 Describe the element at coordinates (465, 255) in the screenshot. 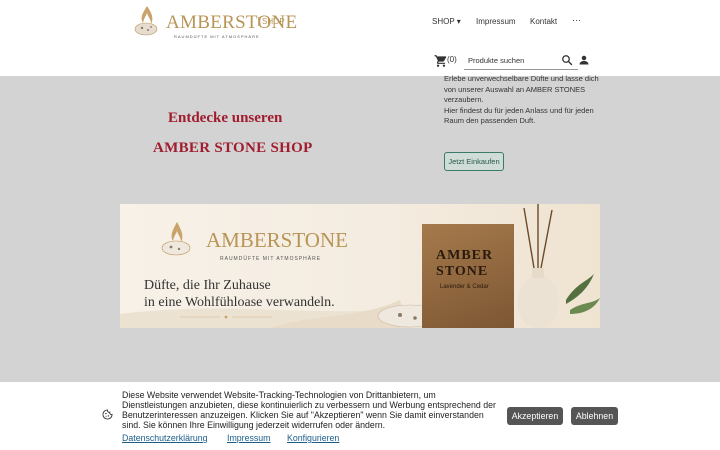

I see `product-box-label-1: AMBER` at that location.